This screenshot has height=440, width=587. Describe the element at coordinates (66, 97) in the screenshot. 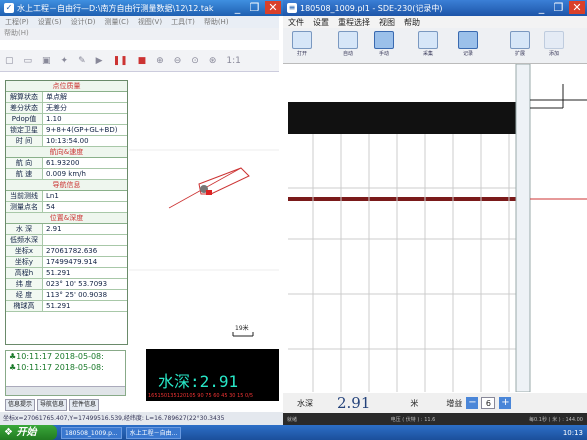

I see `row-solution: 解算状态 单点解` at that location.